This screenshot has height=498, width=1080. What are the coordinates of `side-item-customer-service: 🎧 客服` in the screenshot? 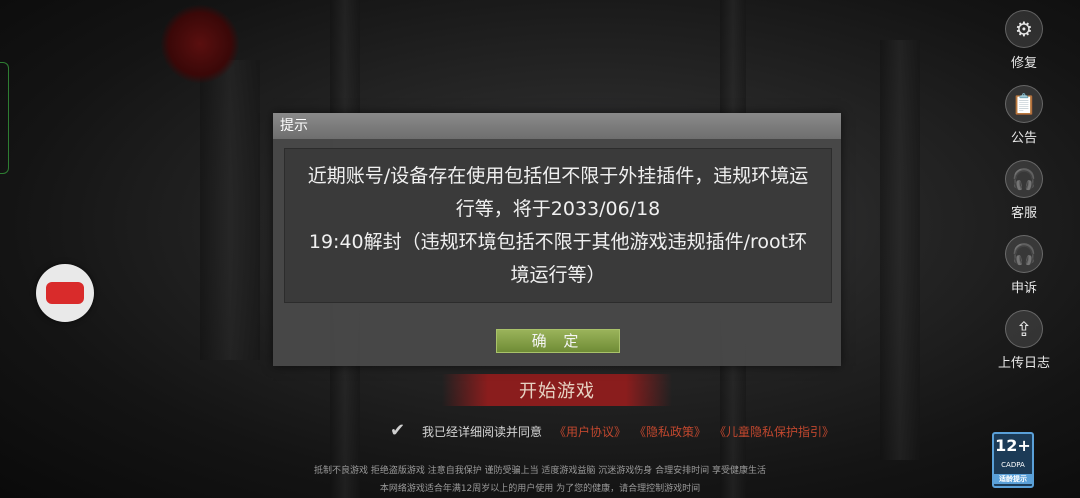 It's located at (1024, 190).